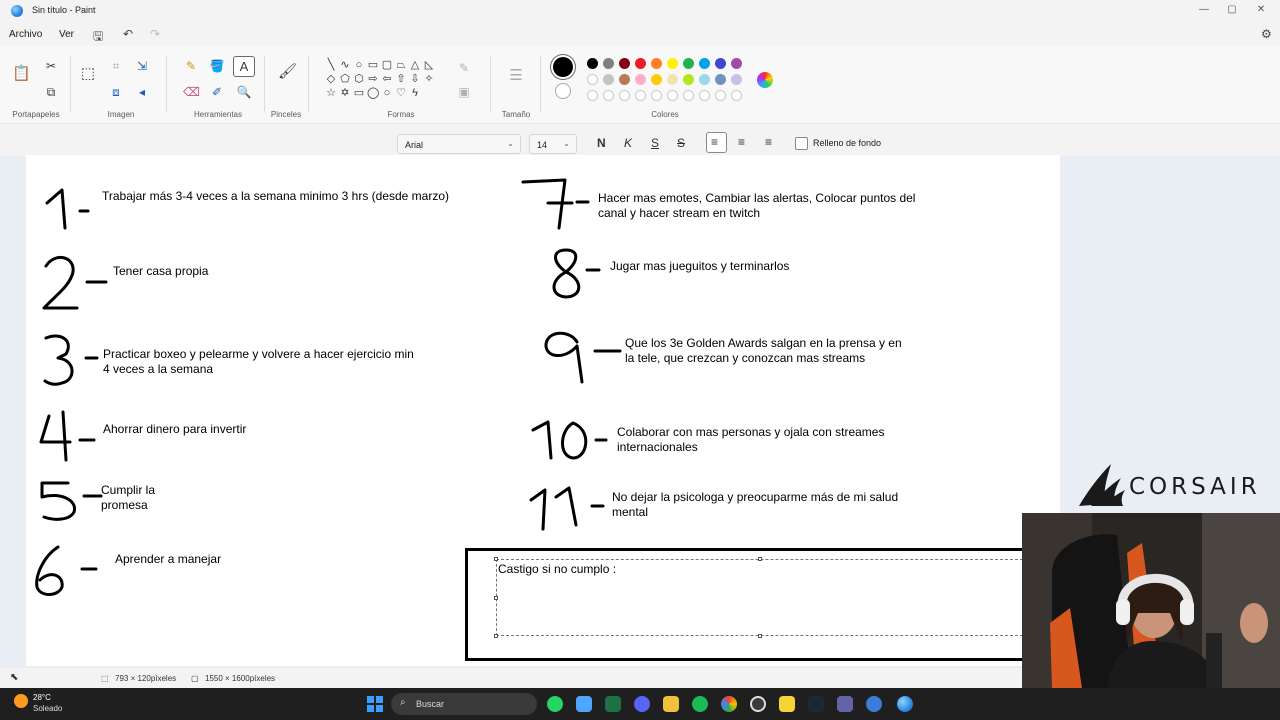 Image resolution: width=1280 pixels, height=720 pixels. I want to click on edit-colors-icon, so click(765, 80).